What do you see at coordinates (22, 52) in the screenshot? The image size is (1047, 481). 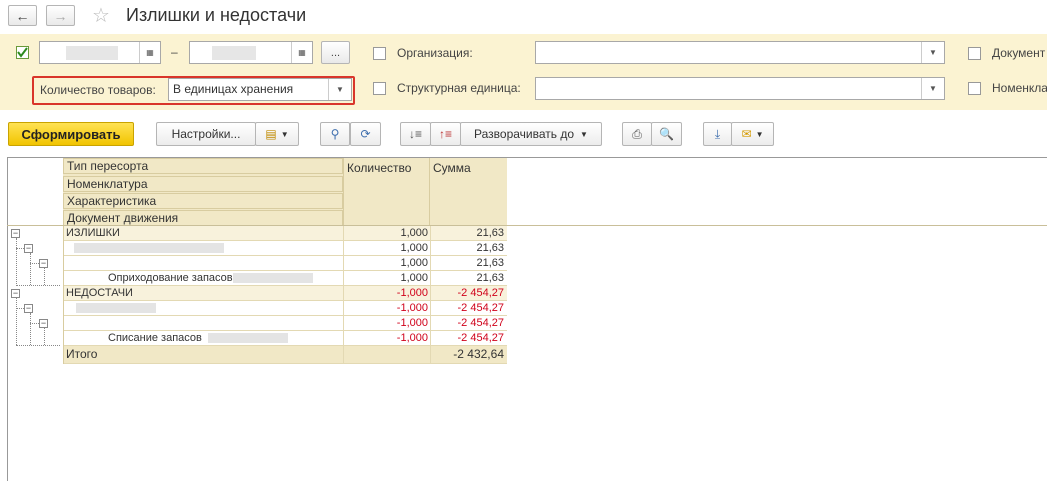 I see `period-checkbox` at bounding box center [22, 52].